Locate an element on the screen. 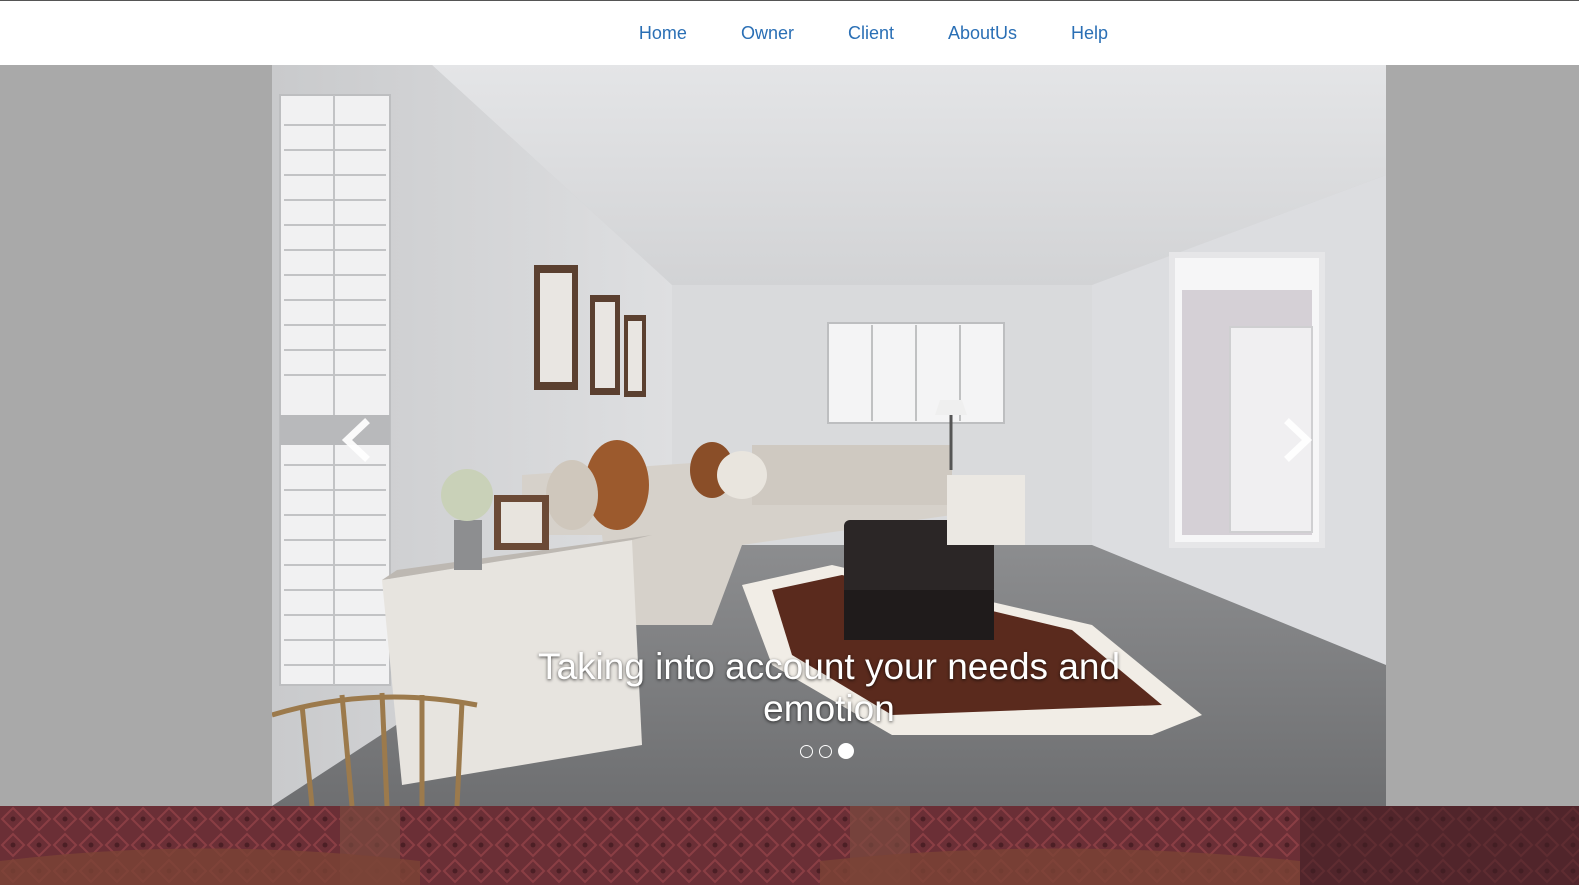  nav-item-help: Help is located at coordinates (1089, 33).